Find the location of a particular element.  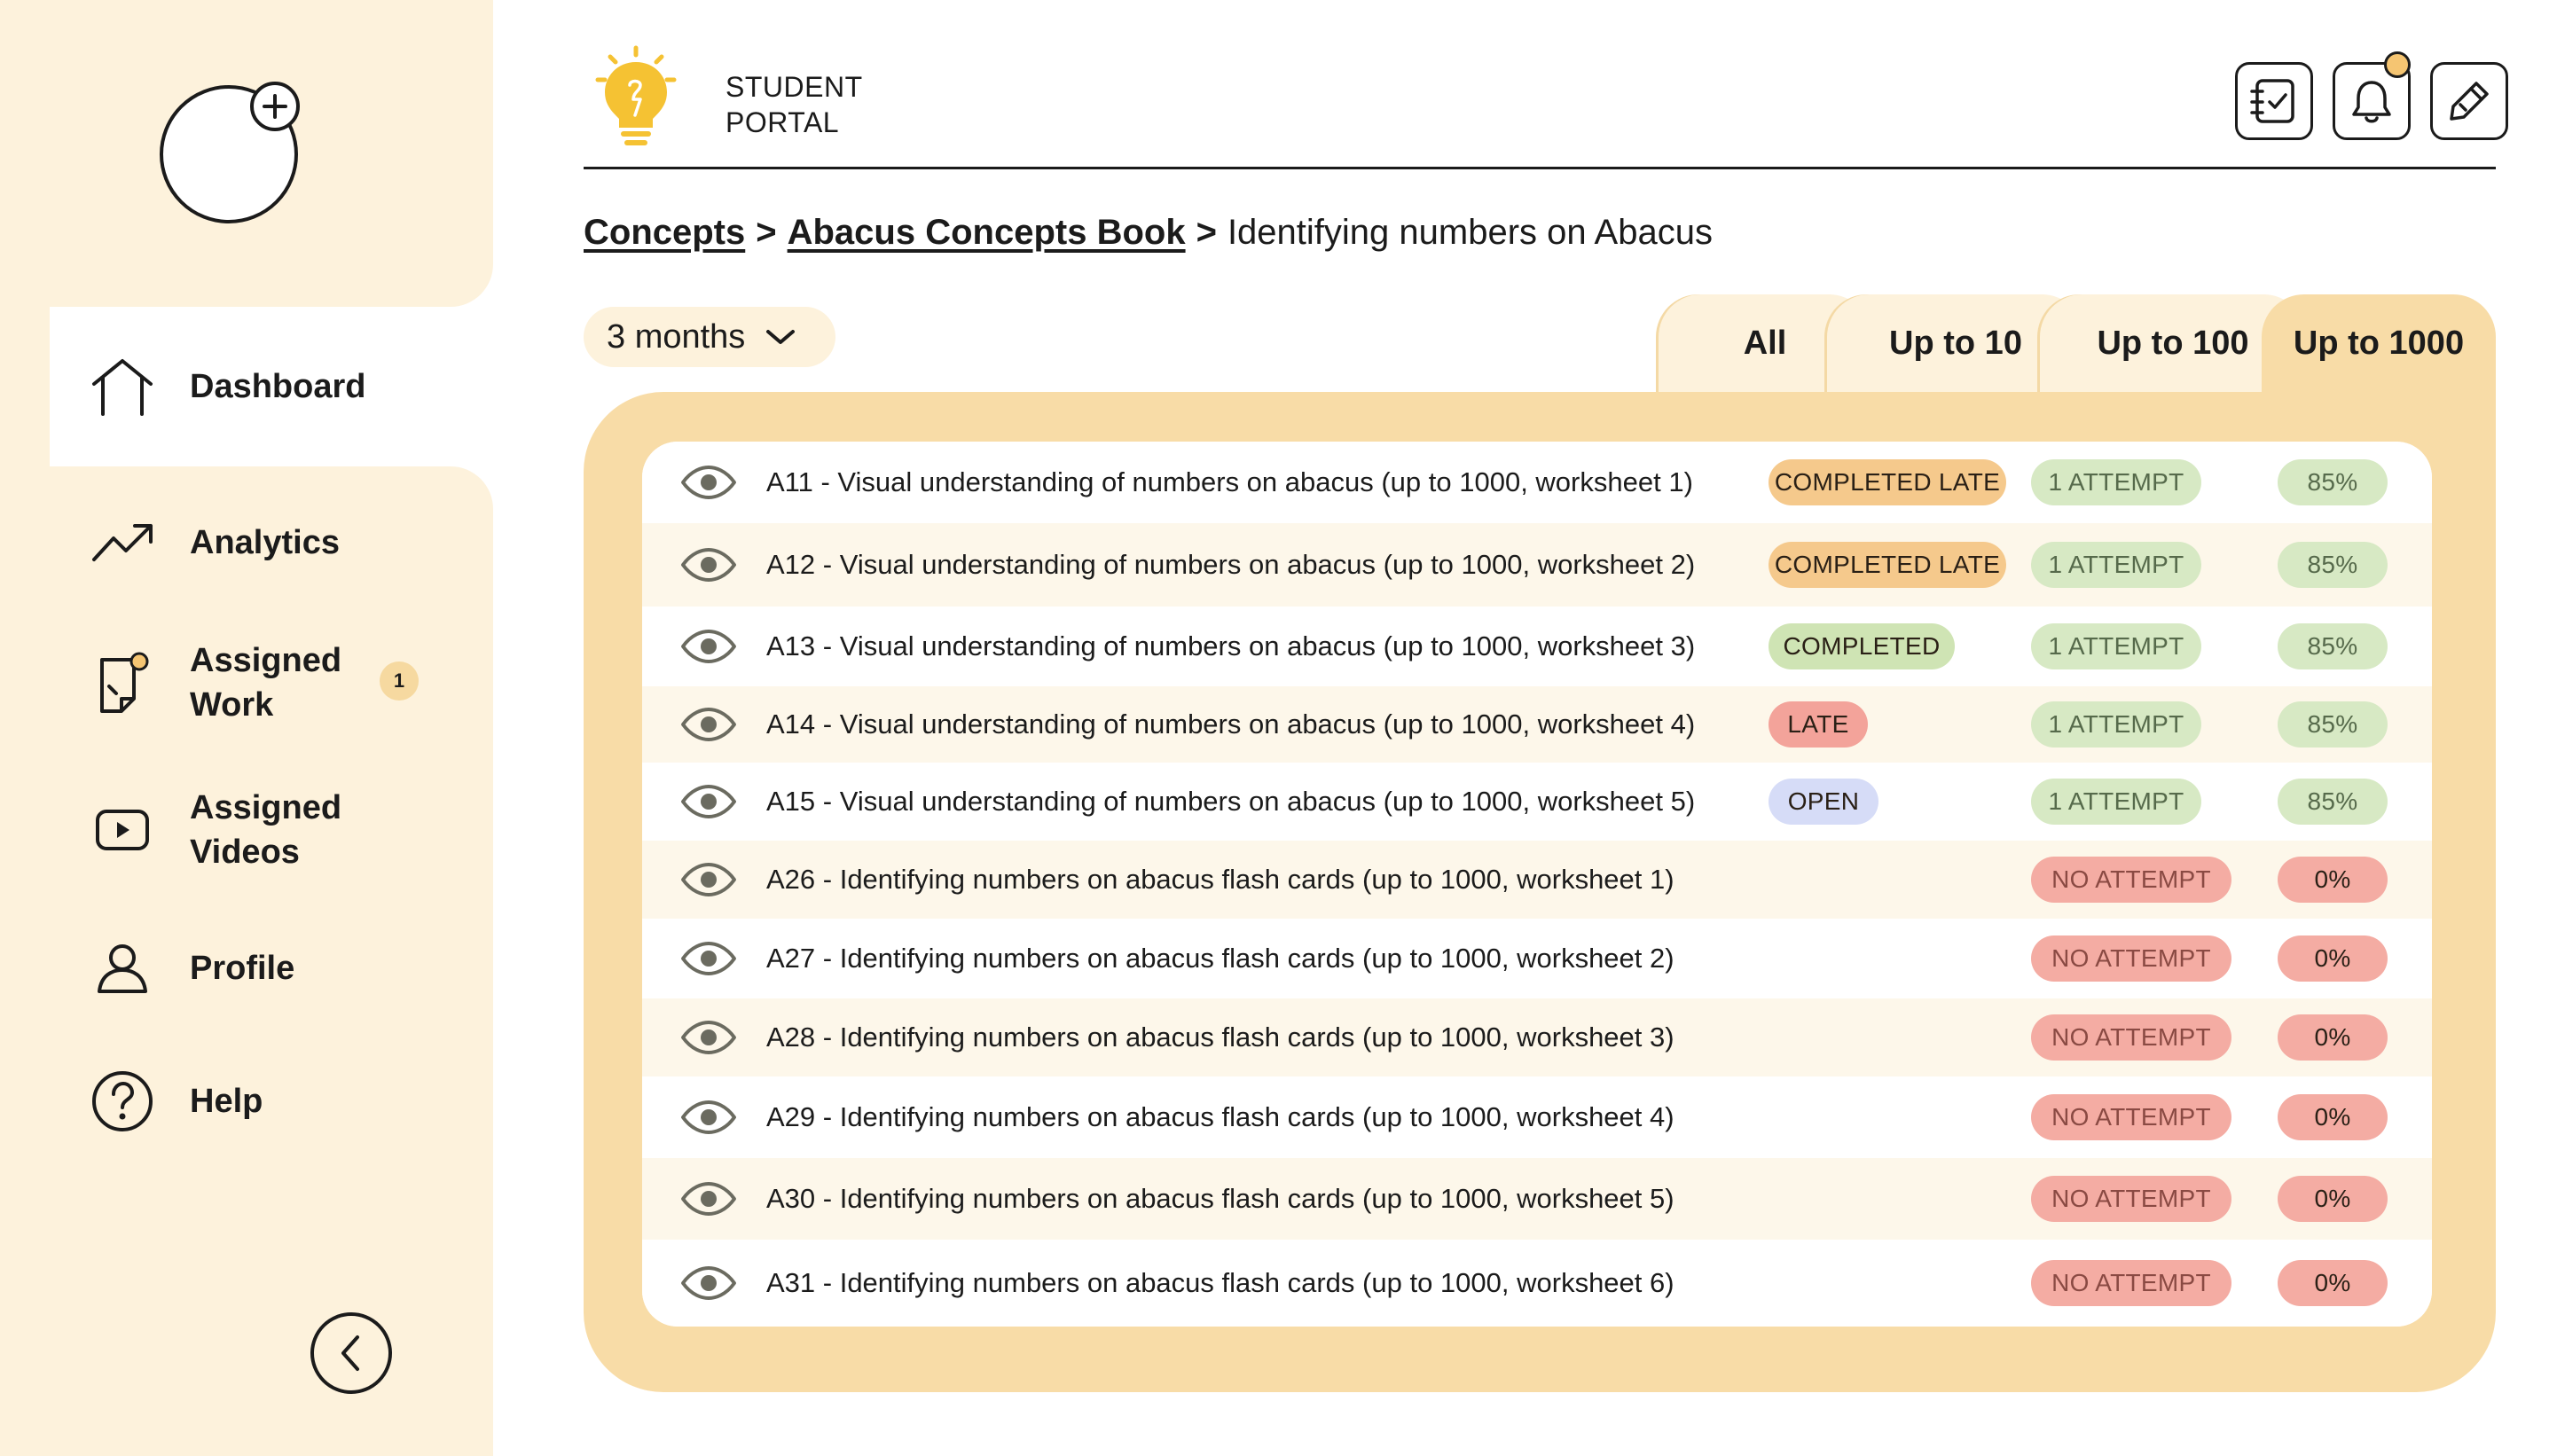

notification-dot is located at coordinates (2397, 64).